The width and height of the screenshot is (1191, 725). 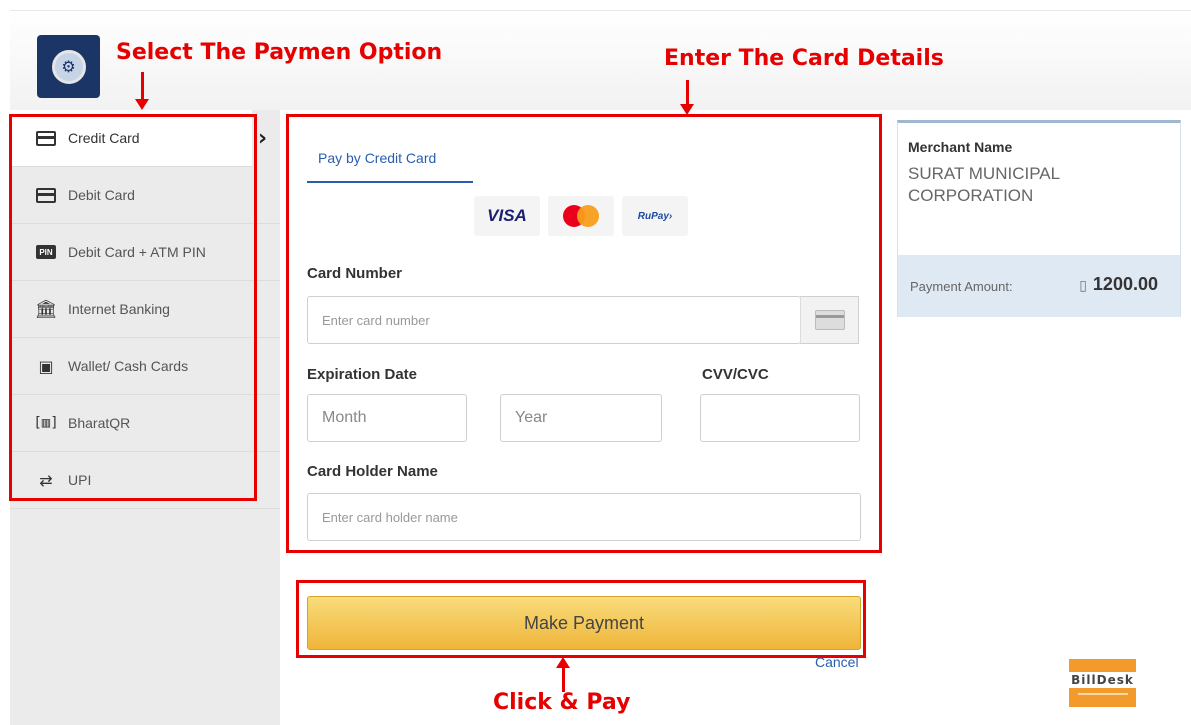 I want to click on annotation-arrow-pay, so click(x=563, y=674).